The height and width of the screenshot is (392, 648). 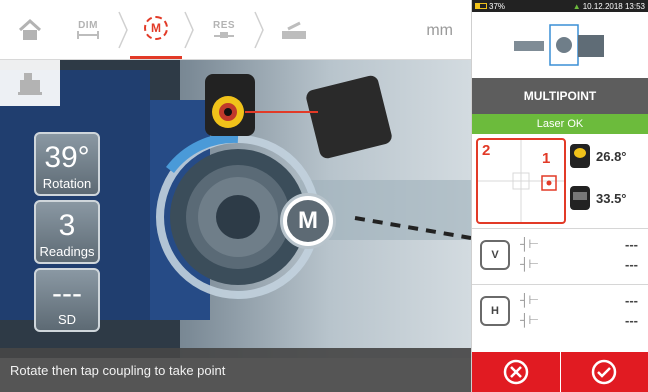 What do you see at coordinates (495, 311) in the screenshot?
I see `horizontal-view-icon: H` at bounding box center [495, 311].